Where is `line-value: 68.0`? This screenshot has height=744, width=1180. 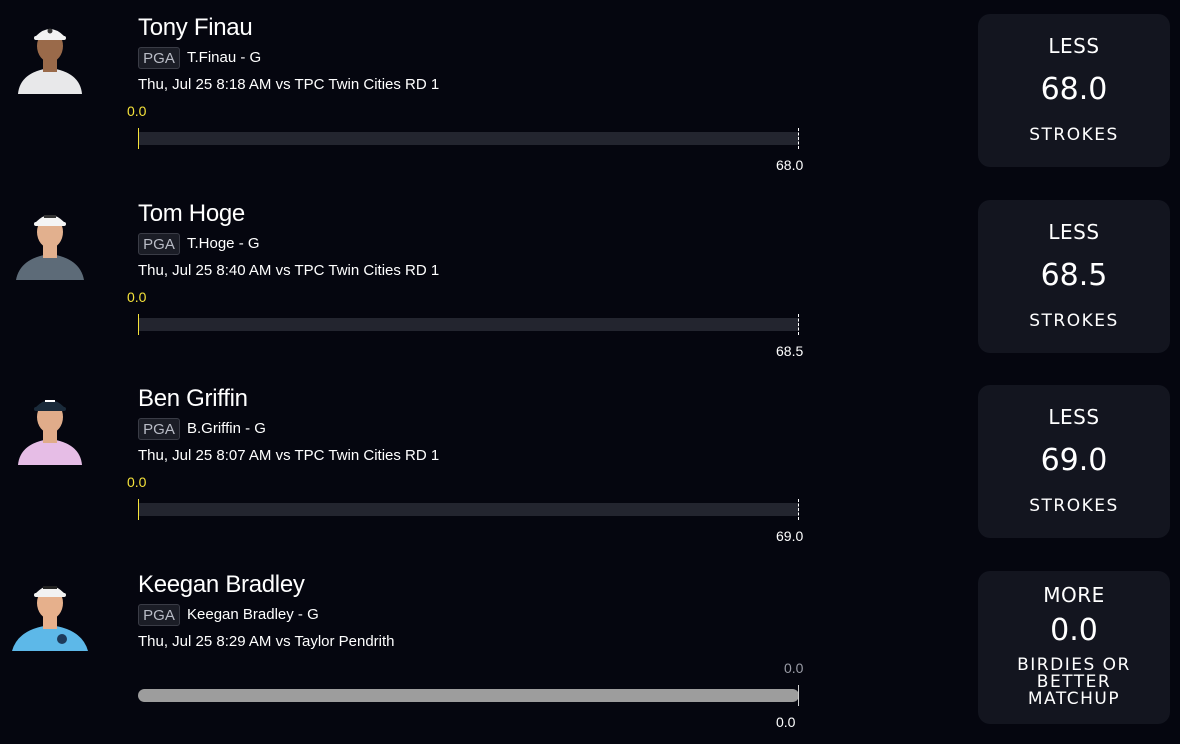
line-value: 68.0 is located at coordinates (790, 165).